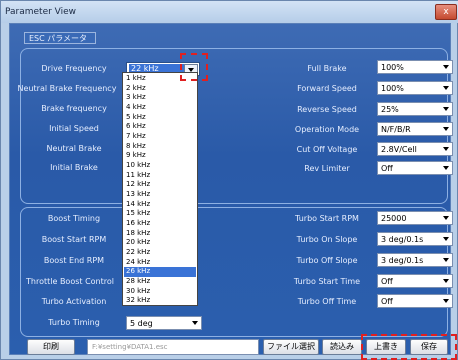 The width and height of the screenshot is (458, 360). I want to click on turbo-timing-label: Turbo Timing, so click(74, 322).